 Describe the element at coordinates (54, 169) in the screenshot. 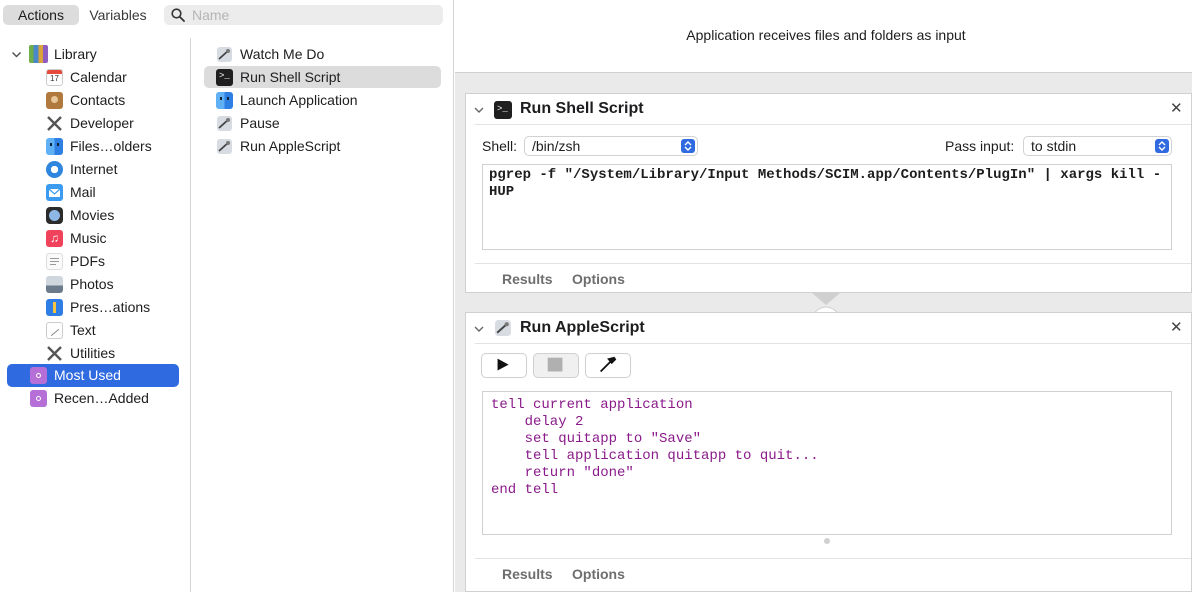

I see `internet-icon` at that location.